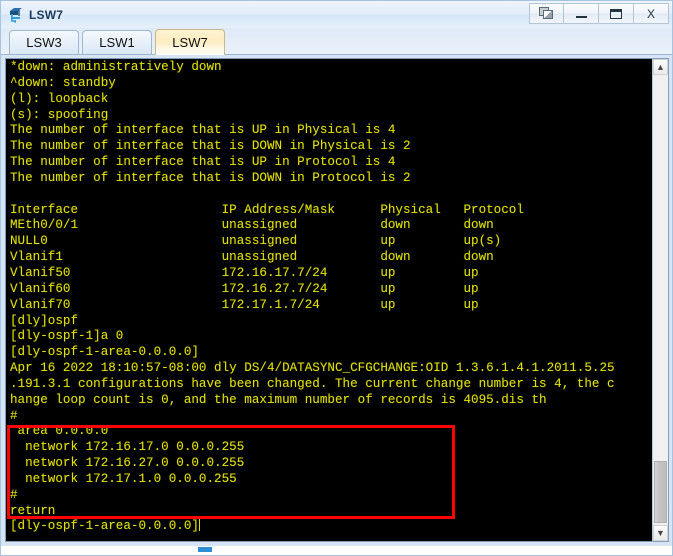  Describe the element at coordinates (199, 525) in the screenshot. I see `text-cursor` at that location.